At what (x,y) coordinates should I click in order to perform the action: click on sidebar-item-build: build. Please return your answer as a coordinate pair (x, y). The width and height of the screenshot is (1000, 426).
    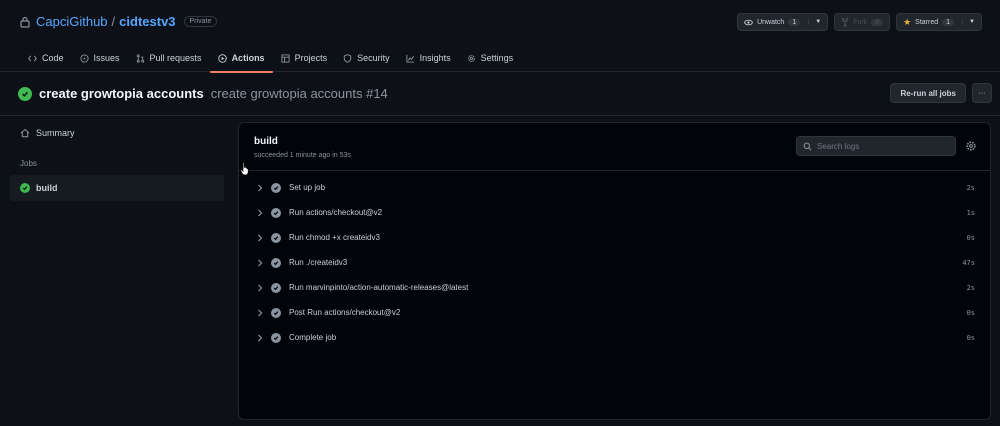
    Looking at the image, I should click on (117, 188).